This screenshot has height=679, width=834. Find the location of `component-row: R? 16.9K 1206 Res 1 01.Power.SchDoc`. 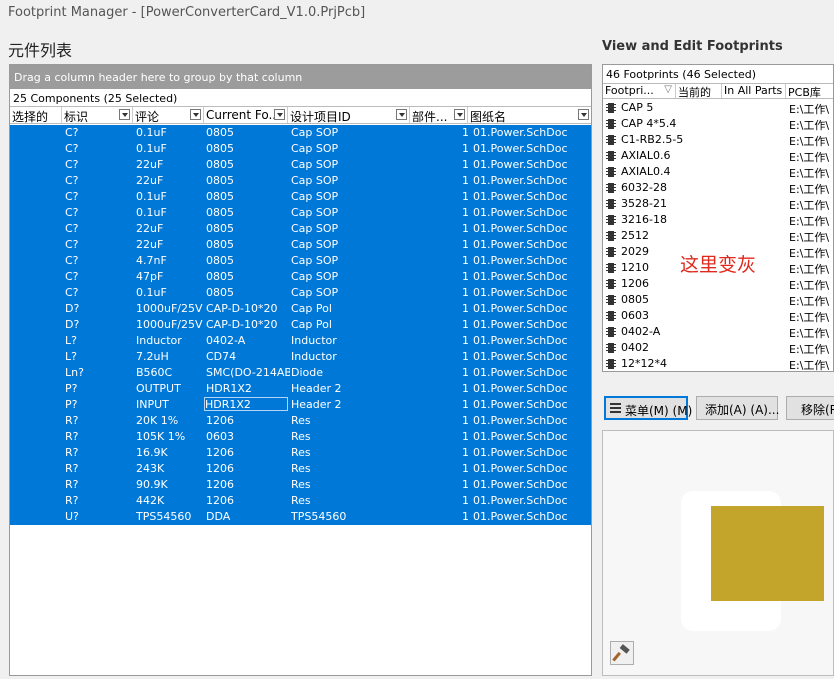

component-row: R? 16.9K 1206 Res 1 01.Power.SchDoc is located at coordinates (300, 453).